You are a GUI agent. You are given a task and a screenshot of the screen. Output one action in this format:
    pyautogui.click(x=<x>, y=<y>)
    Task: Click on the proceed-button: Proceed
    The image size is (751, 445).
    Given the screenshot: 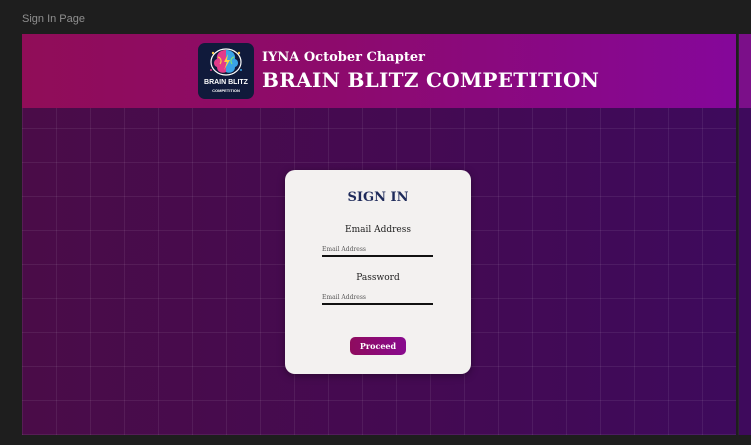 What is the action you would take?
    pyautogui.click(x=378, y=346)
    